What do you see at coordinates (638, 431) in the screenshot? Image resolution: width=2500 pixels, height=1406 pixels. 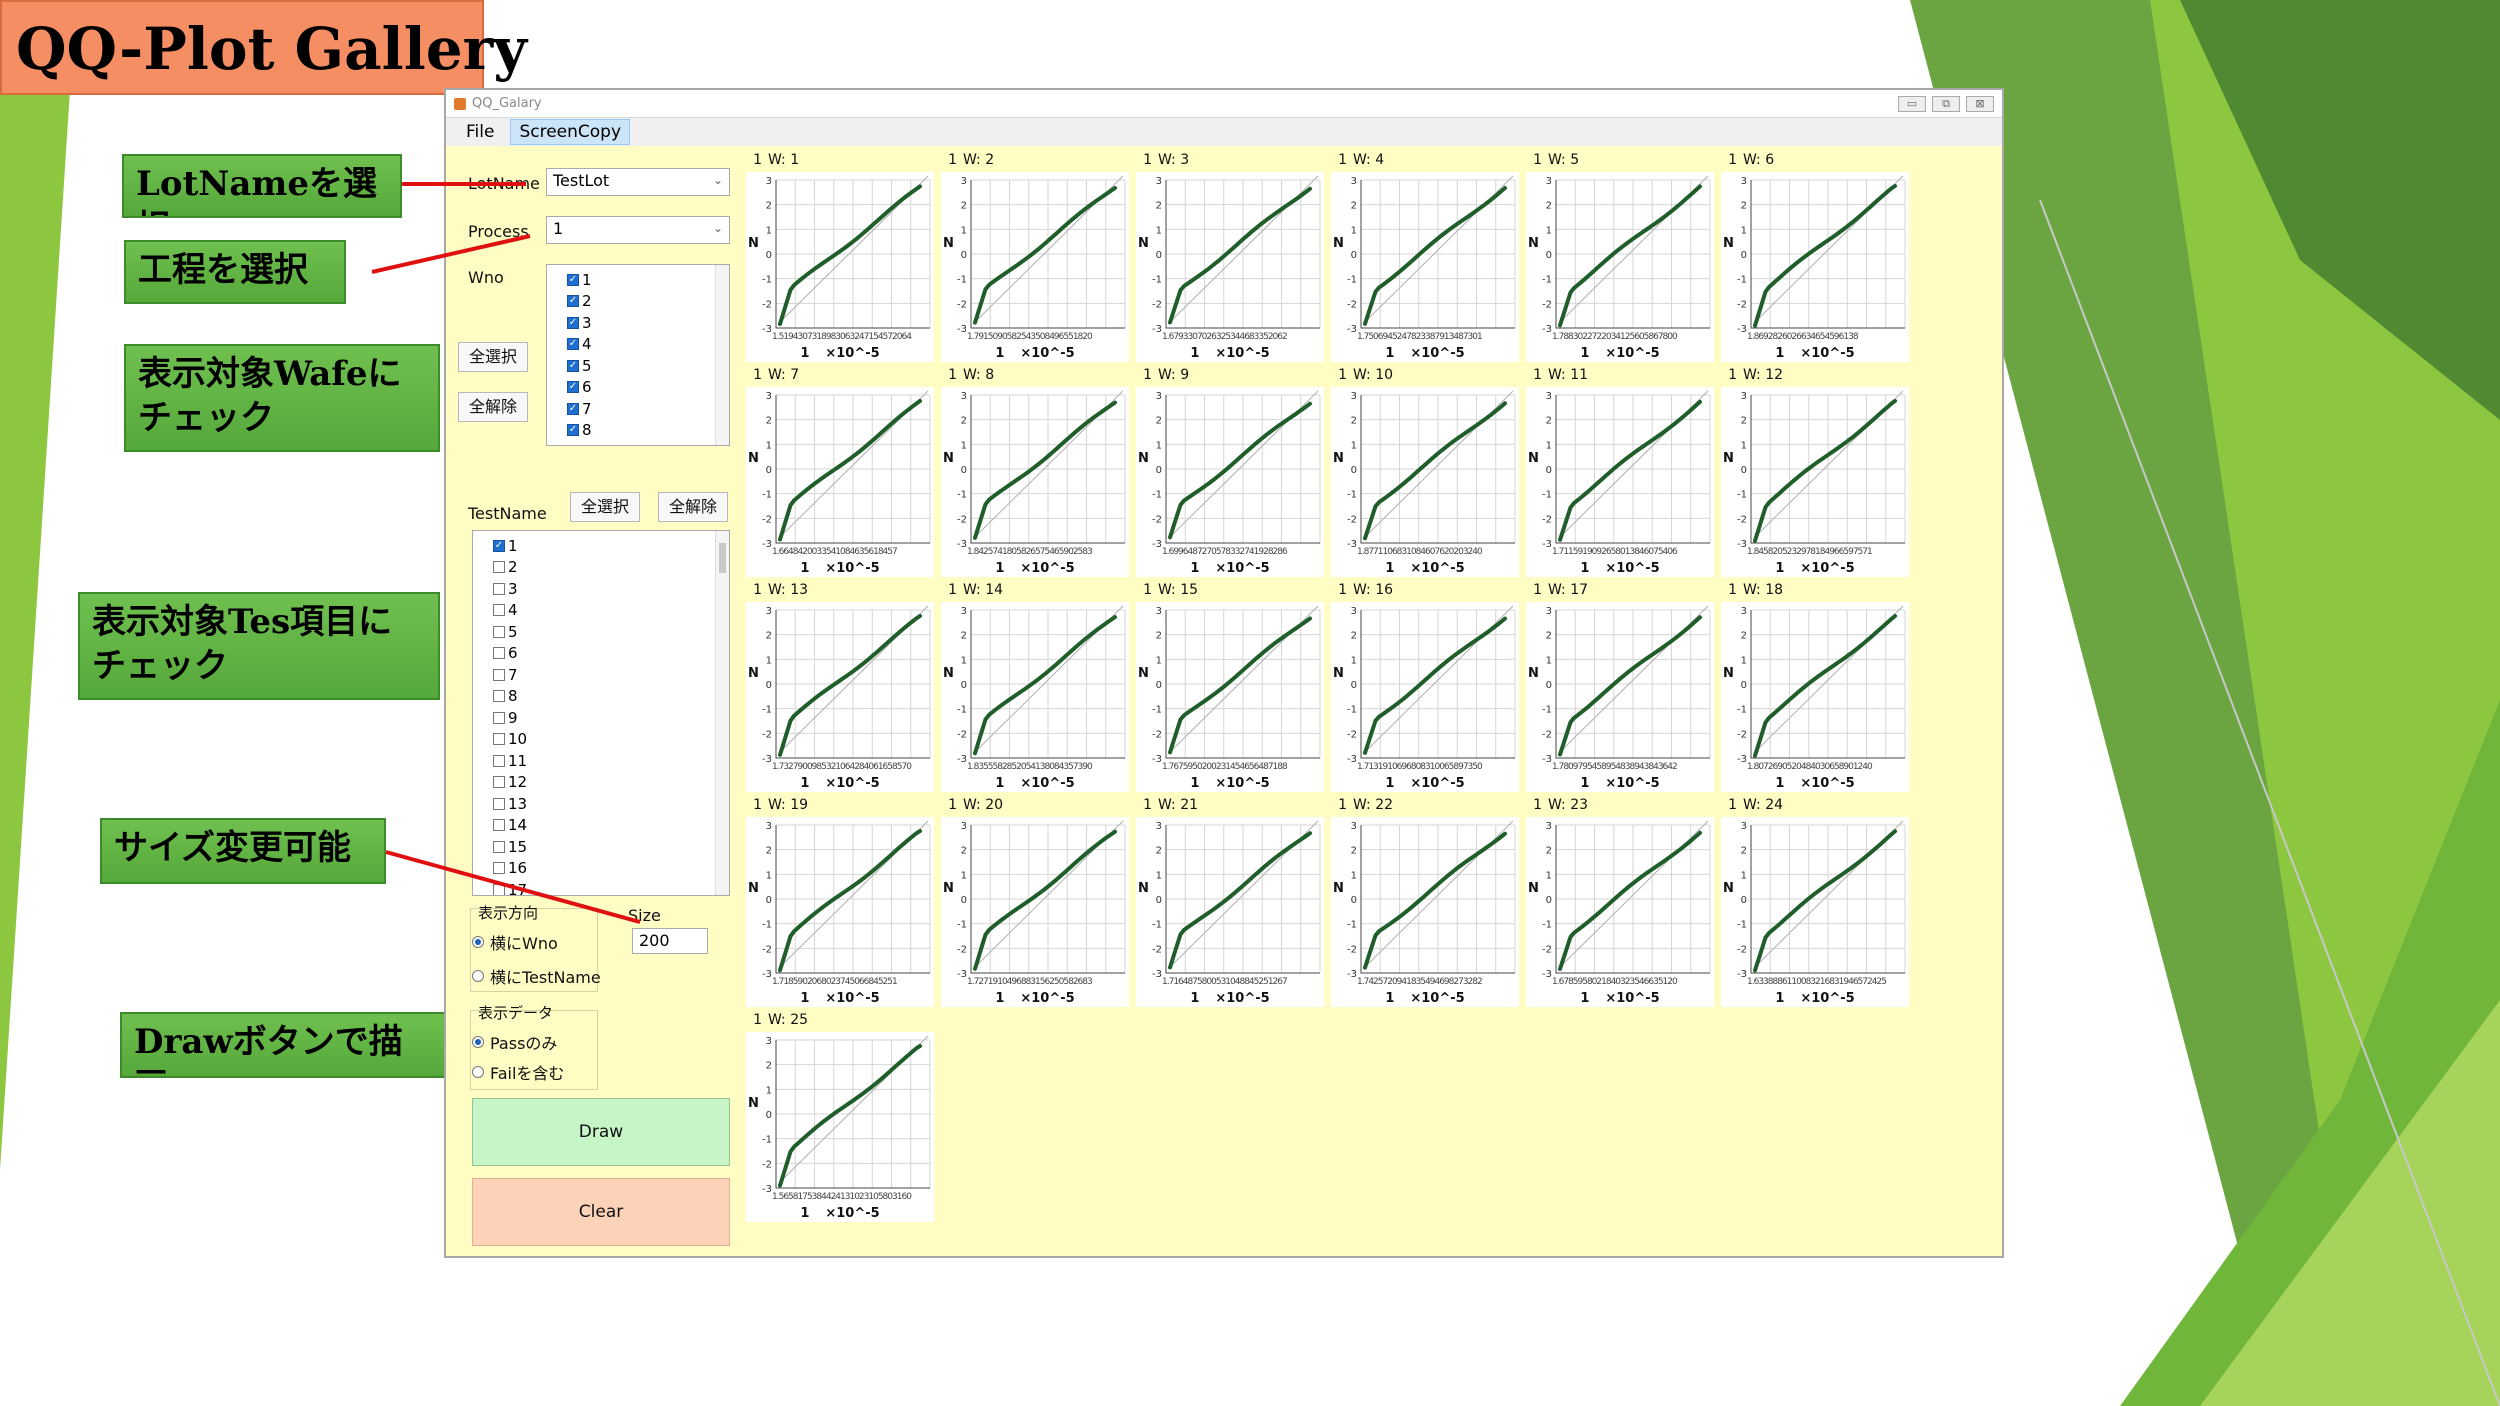 I see `wno-item-8: ✓ 8` at bounding box center [638, 431].